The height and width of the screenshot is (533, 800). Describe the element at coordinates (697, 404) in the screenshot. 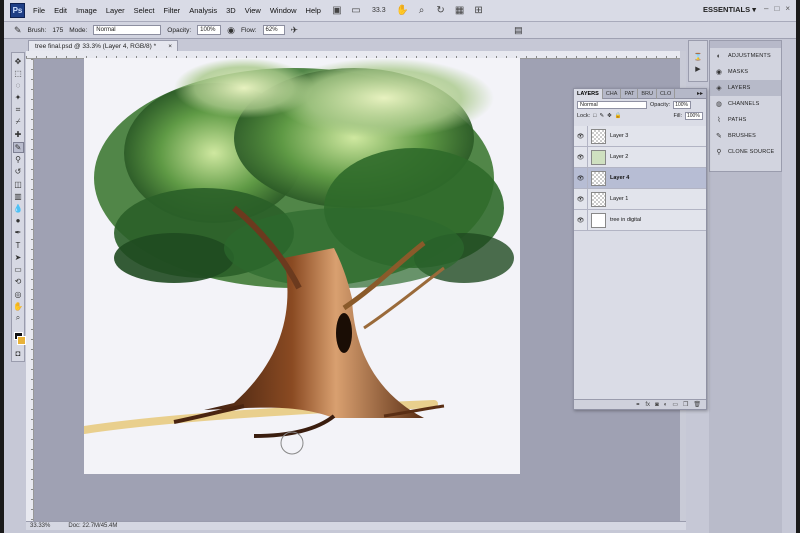

I see `trash-icon: 🗑` at that location.